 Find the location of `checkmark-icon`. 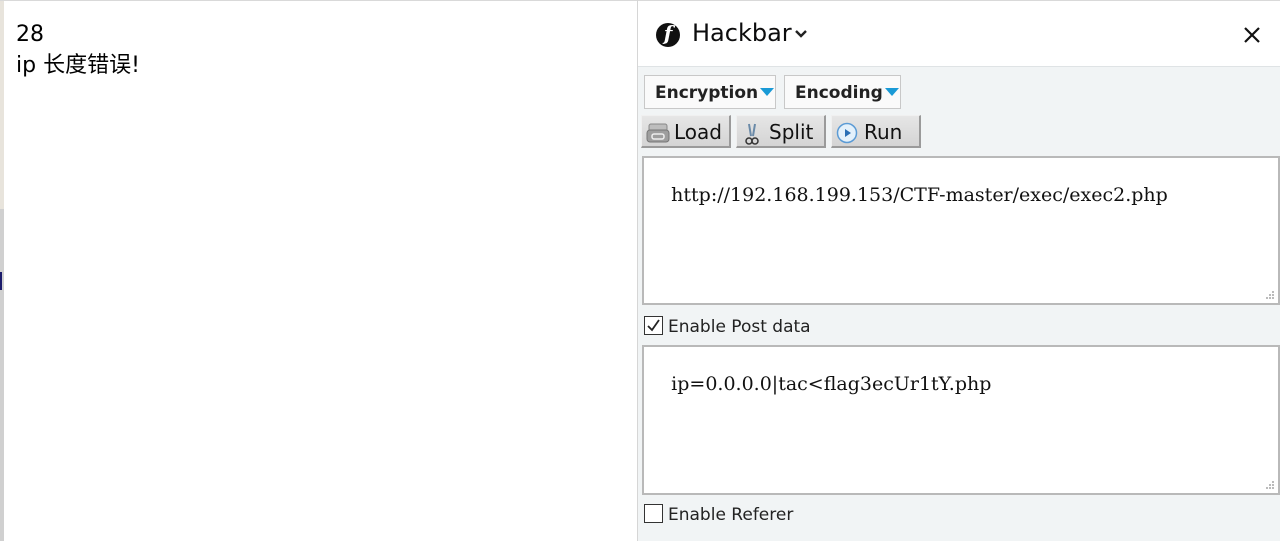

checkmark-icon is located at coordinates (653, 325).